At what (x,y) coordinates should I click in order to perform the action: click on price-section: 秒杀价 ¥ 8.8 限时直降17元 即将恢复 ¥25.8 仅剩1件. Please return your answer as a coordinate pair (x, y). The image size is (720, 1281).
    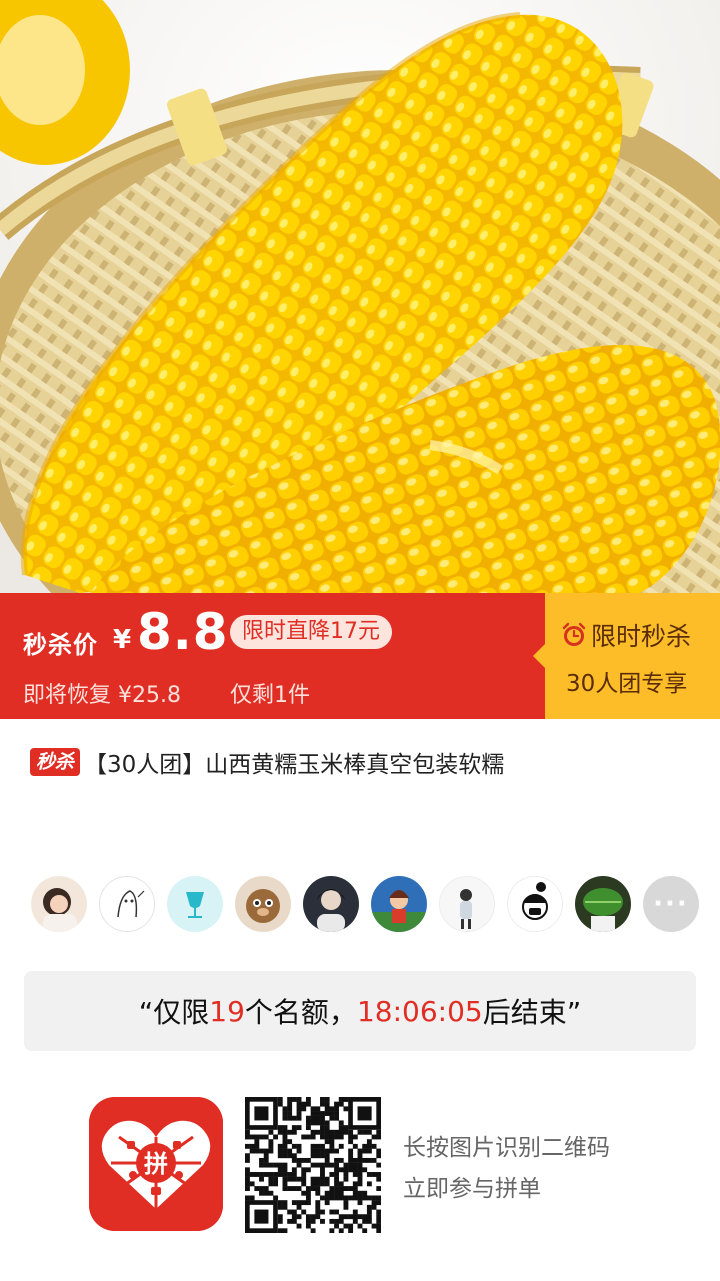
    Looking at the image, I should click on (272, 656).